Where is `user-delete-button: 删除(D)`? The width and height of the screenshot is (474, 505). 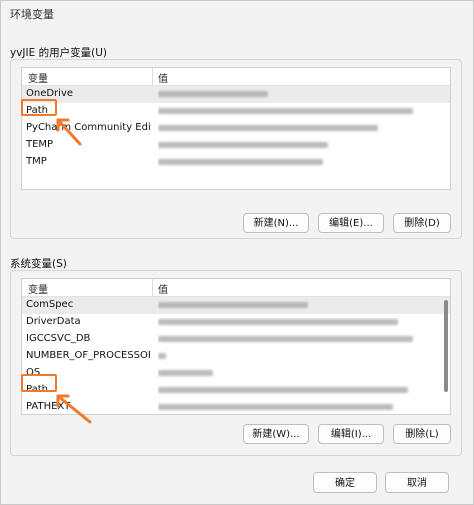 user-delete-button: 删除(D) is located at coordinates (422, 223).